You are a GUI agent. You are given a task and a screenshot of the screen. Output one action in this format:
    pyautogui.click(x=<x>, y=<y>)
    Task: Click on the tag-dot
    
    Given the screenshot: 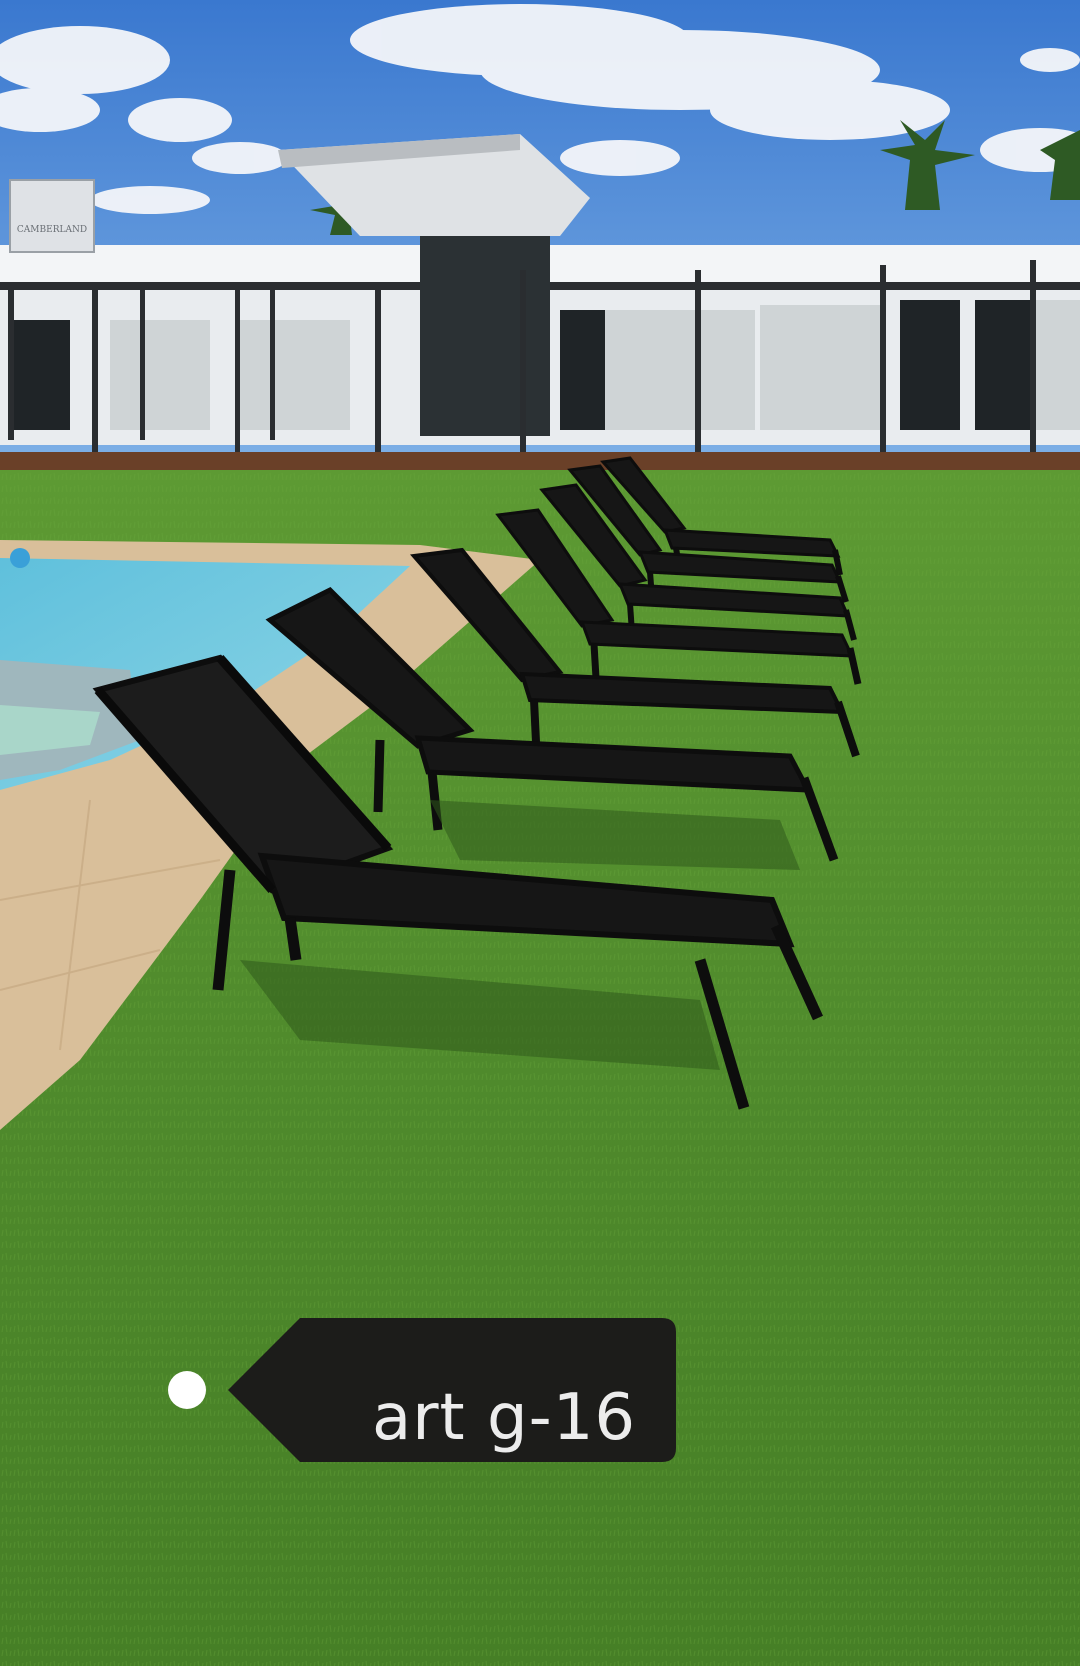 What is the action you would take?
    pyautogui.click(x=187, y=1390)
    